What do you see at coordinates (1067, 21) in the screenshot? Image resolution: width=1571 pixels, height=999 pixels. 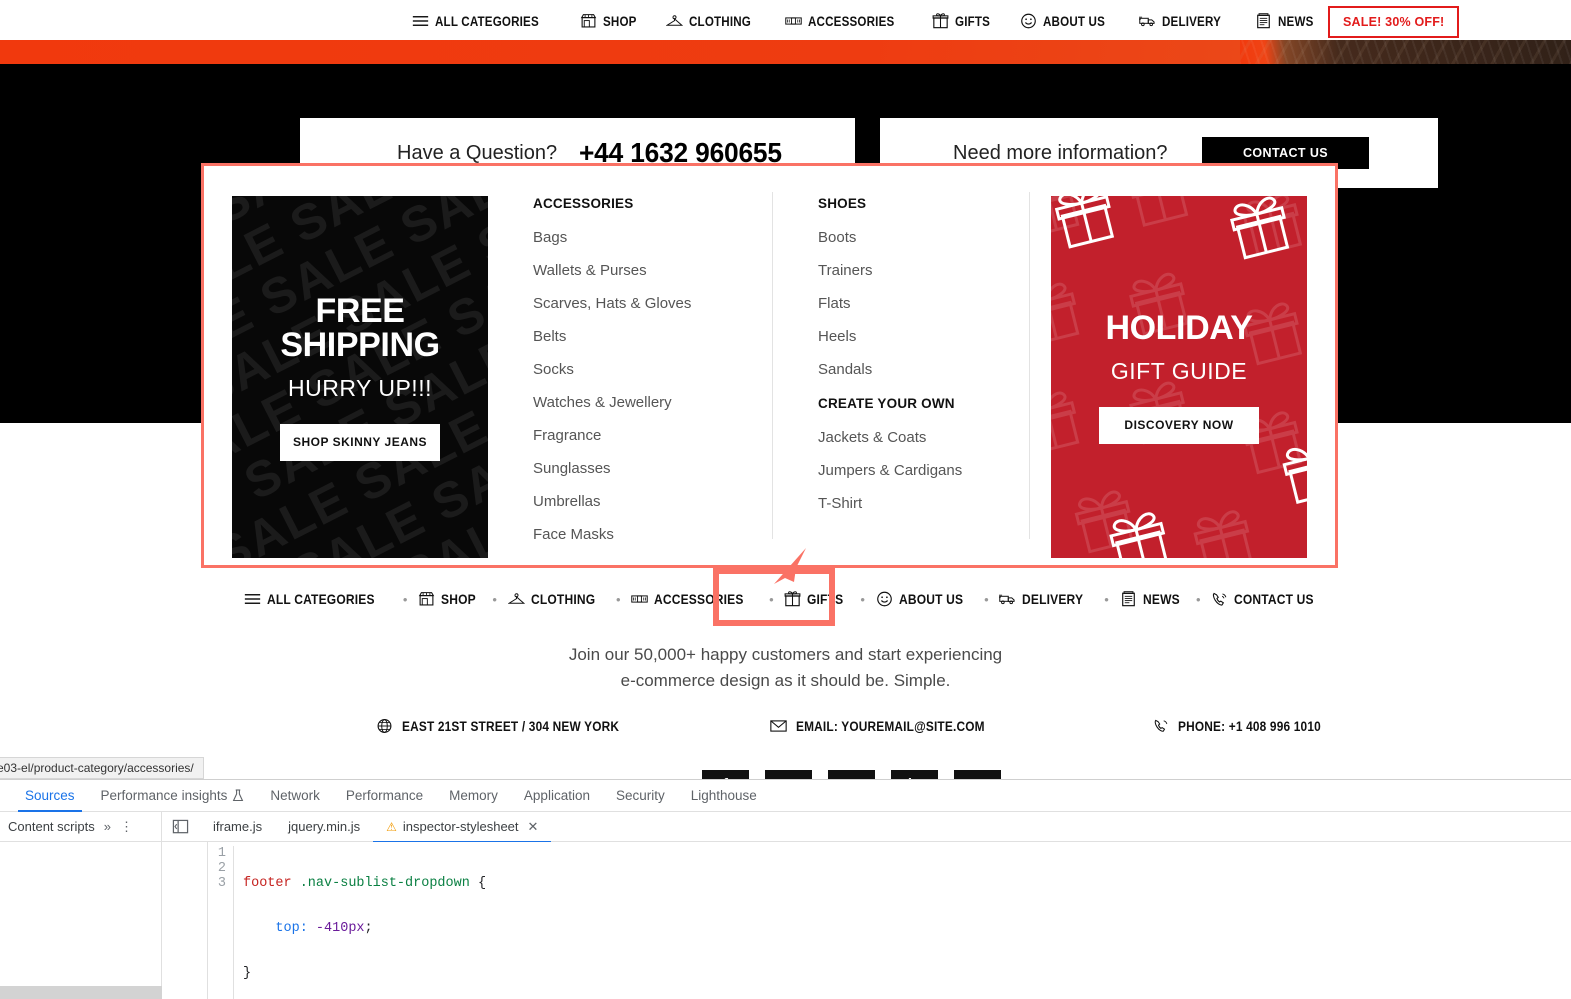 I see `topnav-item-about-us: ABOUT US` at bounding box center [1067, 21].